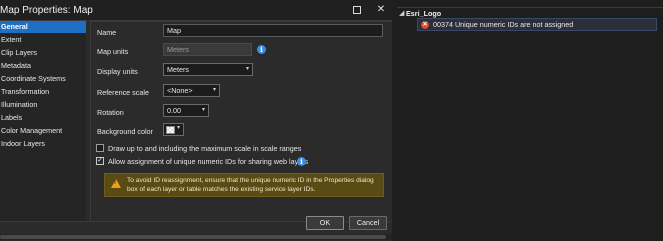  Describe the element at coordinates (43, 79) in the screenshot. I see `nav-item-coordinate-systems: Coordinate Systems` at that location.